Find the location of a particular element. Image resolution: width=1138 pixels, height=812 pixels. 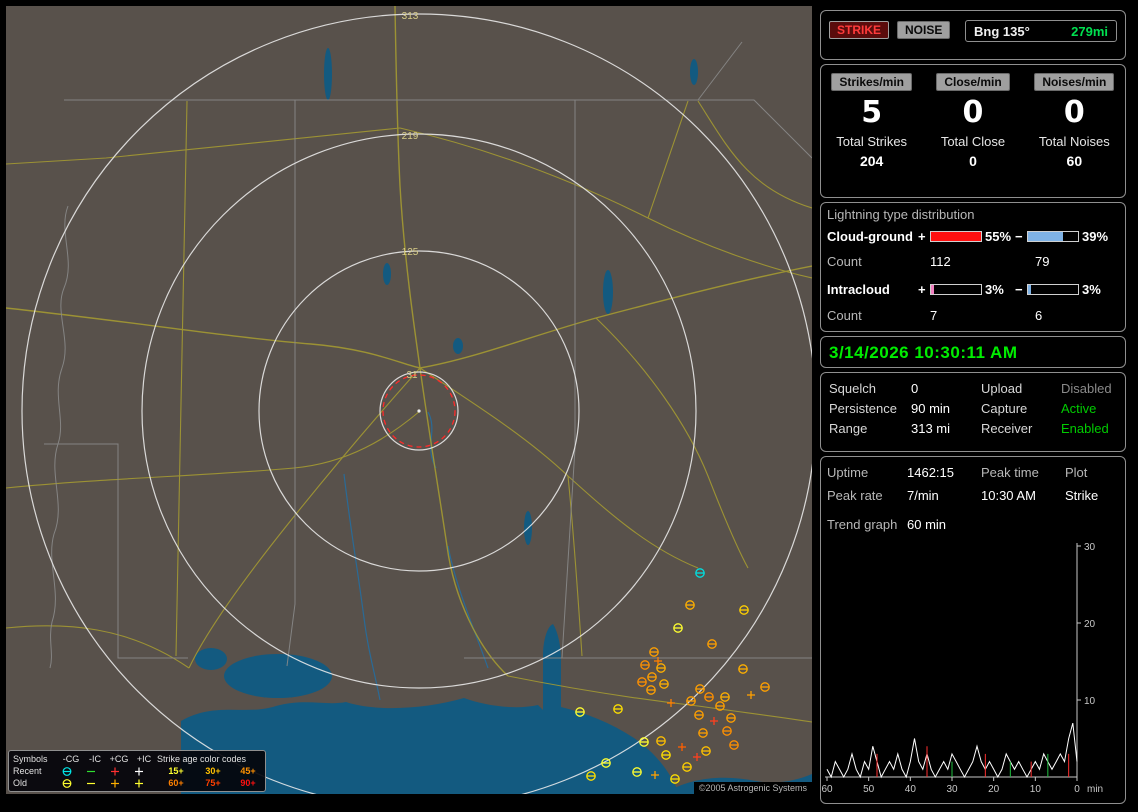

capture-status: Active is located at coordinates (1079, 408).